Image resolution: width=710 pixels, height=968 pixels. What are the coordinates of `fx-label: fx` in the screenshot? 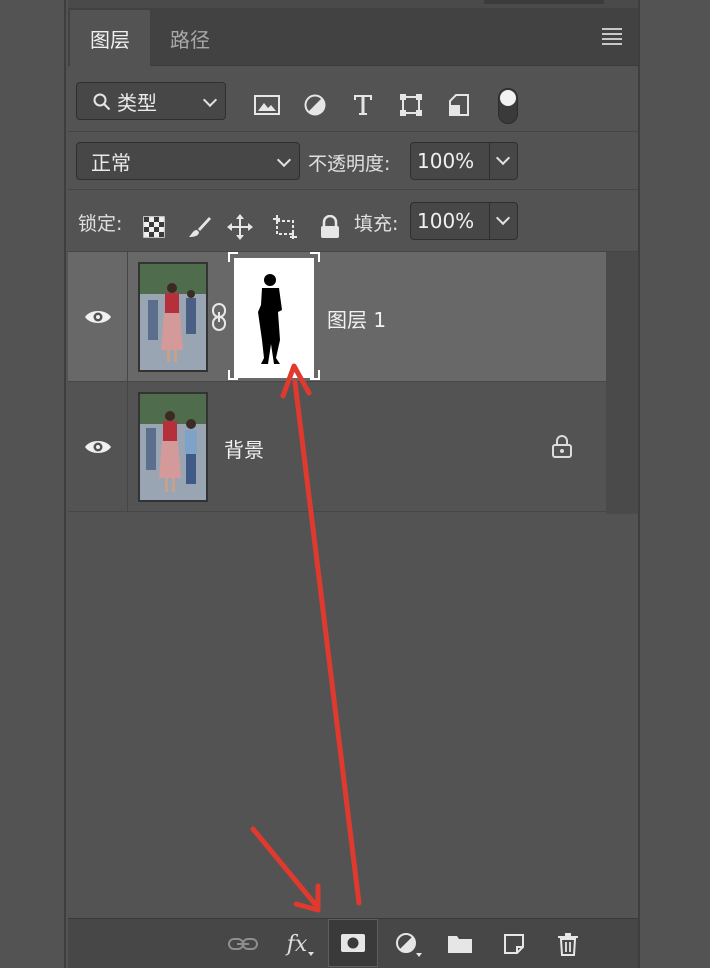 It's located at (297, 944).